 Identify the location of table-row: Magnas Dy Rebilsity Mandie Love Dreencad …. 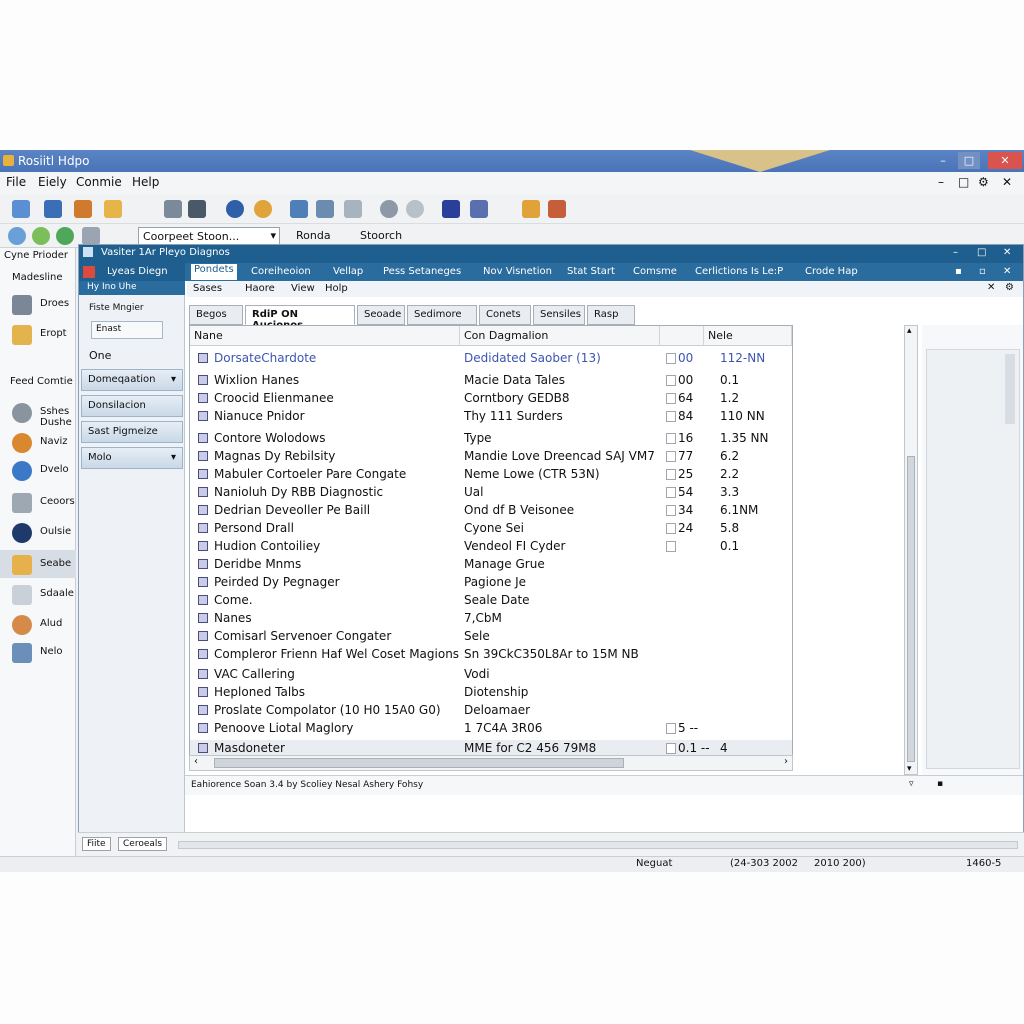
(491, 457).